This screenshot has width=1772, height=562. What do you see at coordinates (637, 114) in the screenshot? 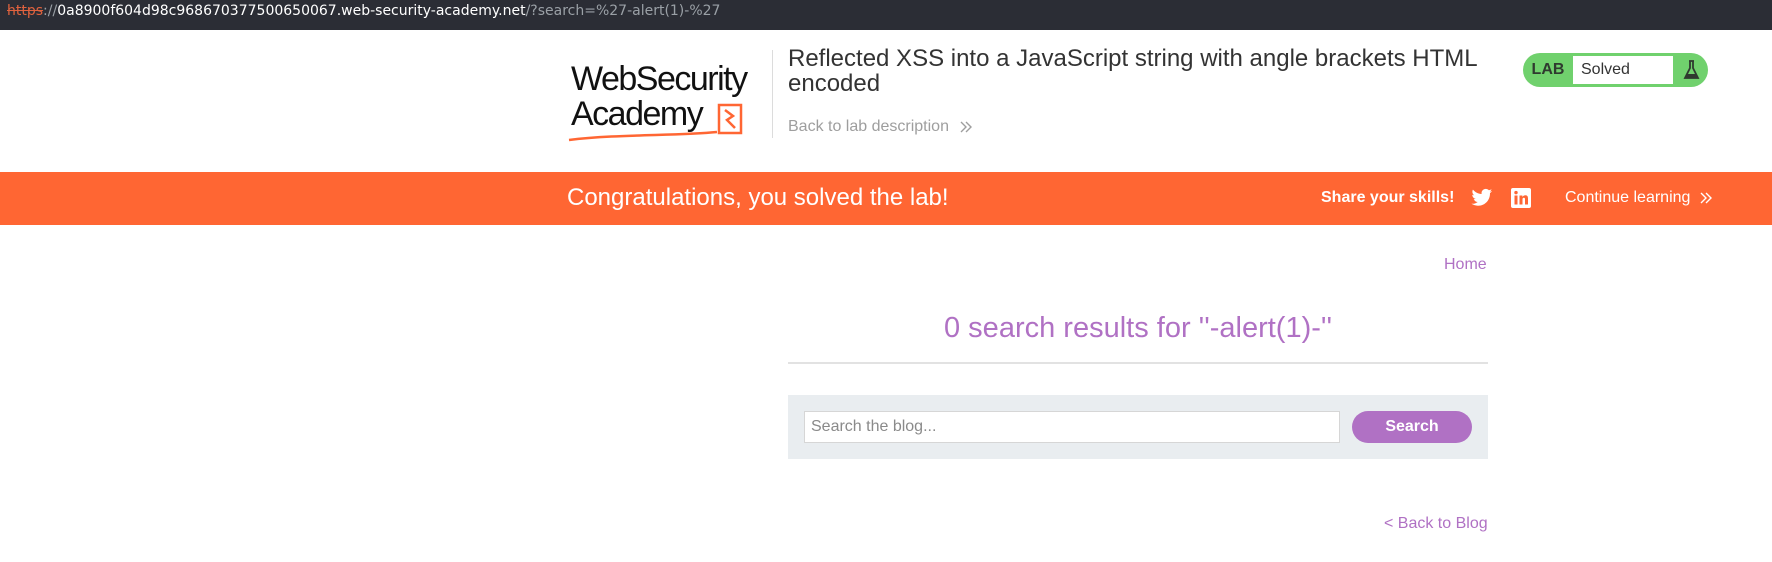
I see `logo-text-line2: Academy` at bounding box center [637, 114].